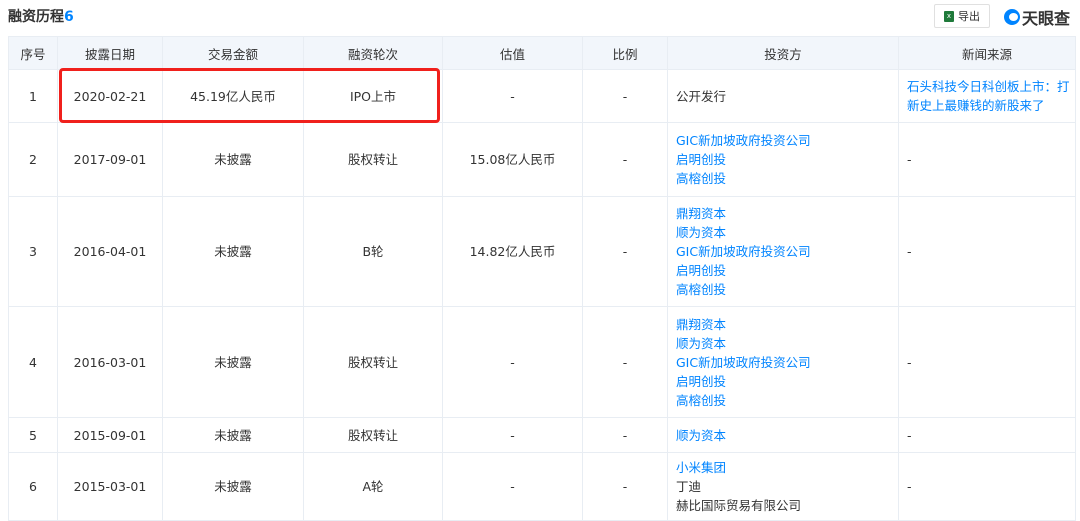 Image resolution: width=1080 pixels, height=521 pixels. Describe the element at coordinates (110, 435) in the screenshot. I see `cell-date: 2015-09-01` at that location.